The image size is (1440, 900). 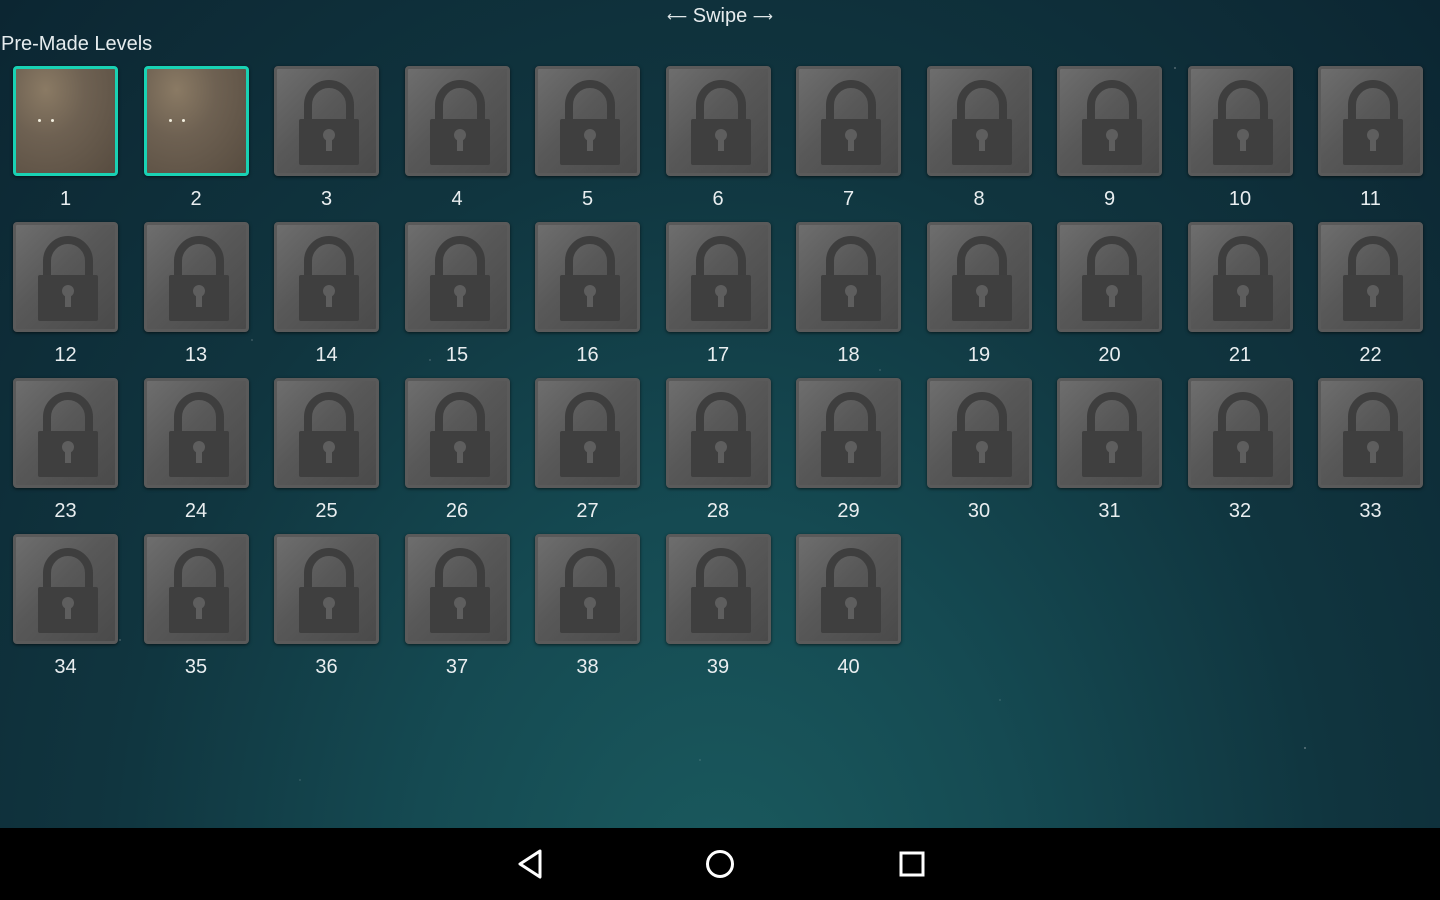 I want to click on level-tile: 2, so click(x=196, y=144).